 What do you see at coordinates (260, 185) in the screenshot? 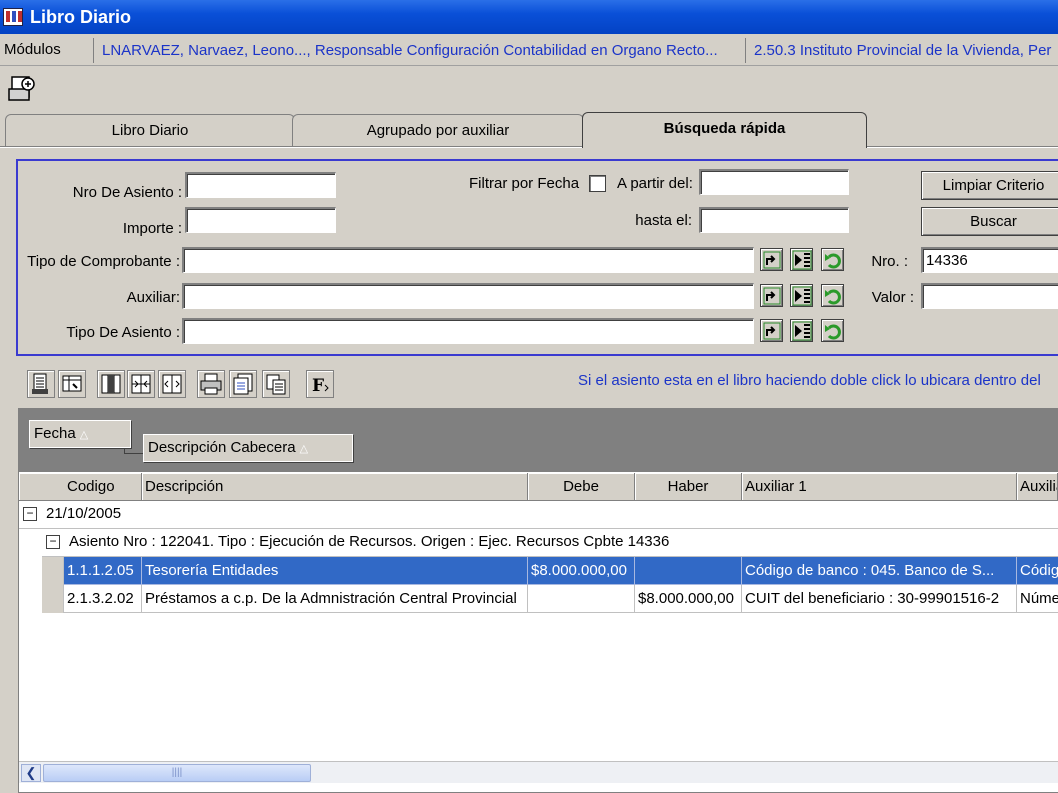
I see `nro-asiento-input` at bounding box center [260, 185].